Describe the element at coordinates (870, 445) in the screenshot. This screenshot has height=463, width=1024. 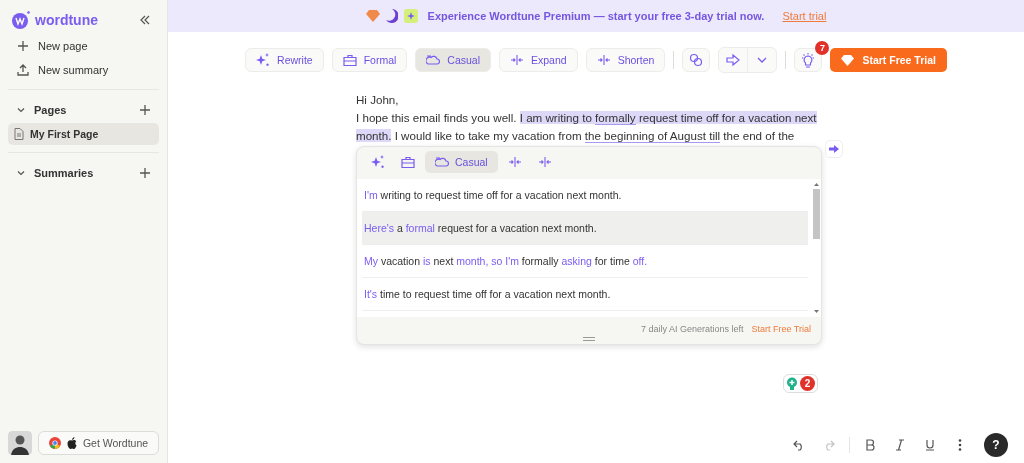
I see `bold-icon` at that location.